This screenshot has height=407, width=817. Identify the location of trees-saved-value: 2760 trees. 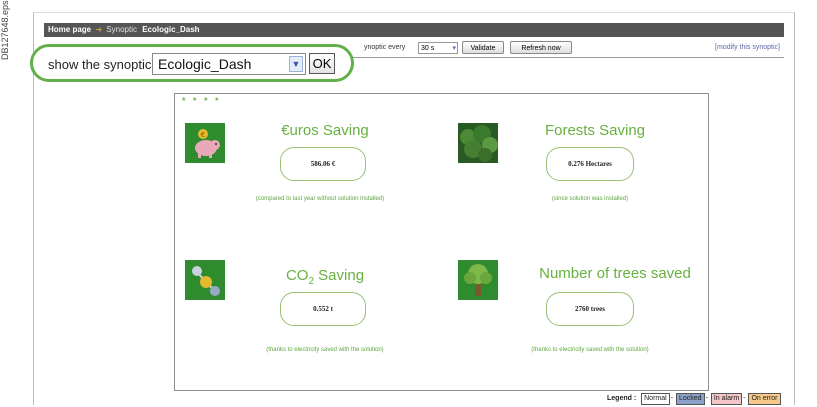
(590, 309).